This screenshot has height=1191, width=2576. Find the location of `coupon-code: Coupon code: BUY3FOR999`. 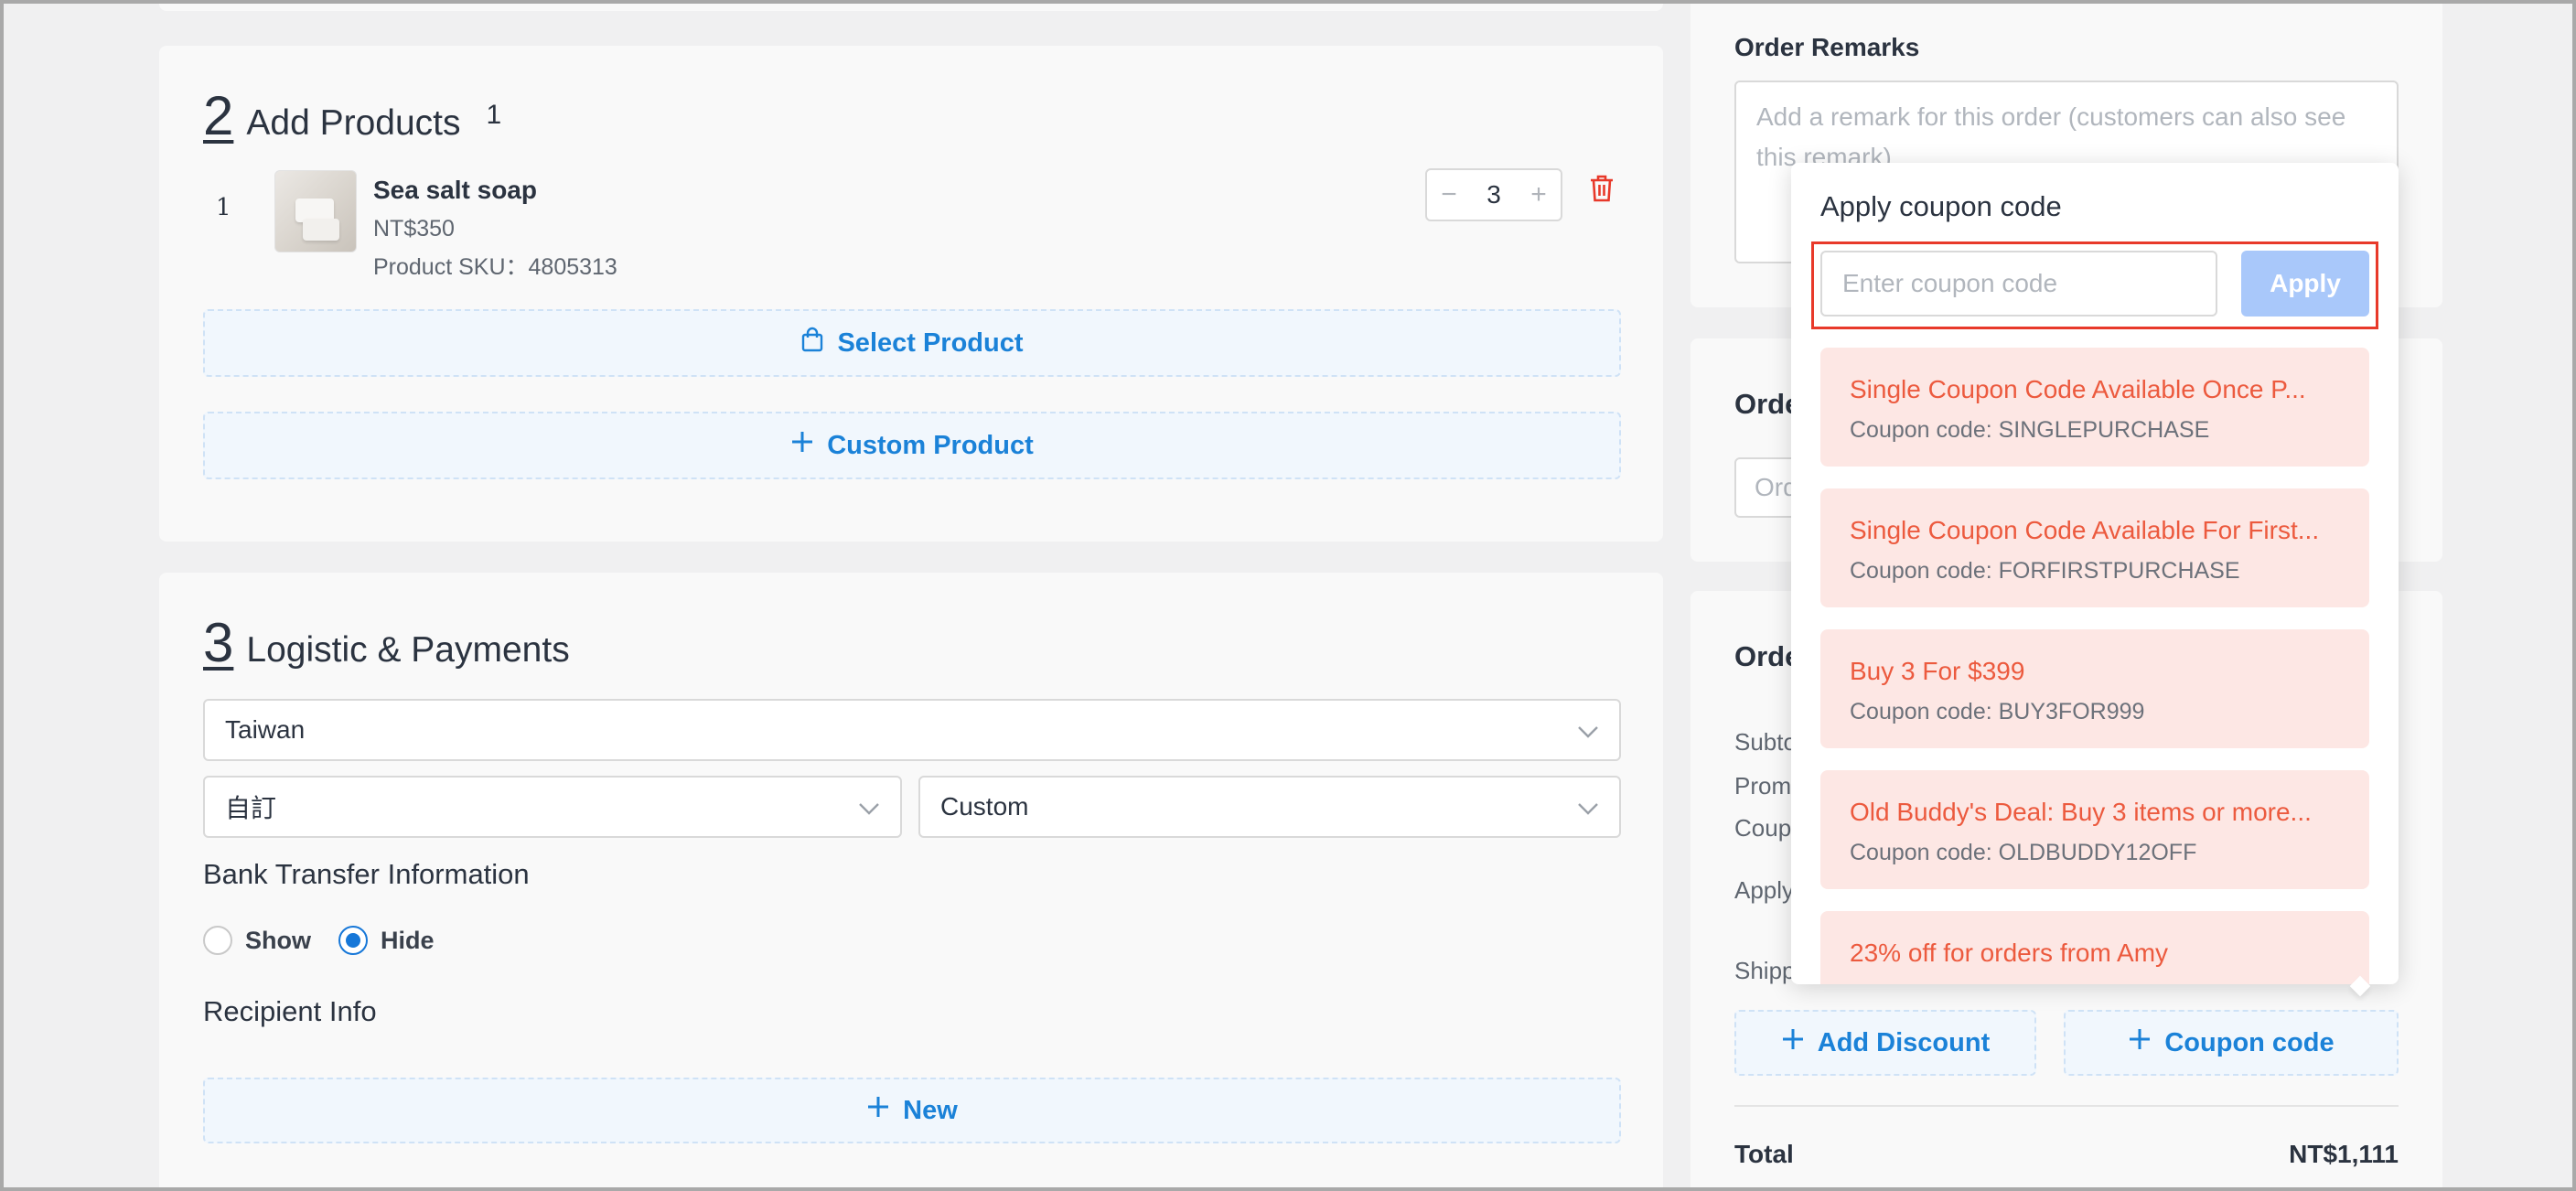

coupon-code: Coupon code: BUY3FOR999 is located at coordinates (1998, 711).